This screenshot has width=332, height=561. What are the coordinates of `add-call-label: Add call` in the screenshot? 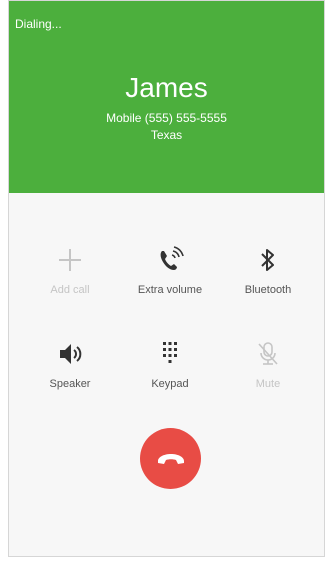 It's located at (70, 290).